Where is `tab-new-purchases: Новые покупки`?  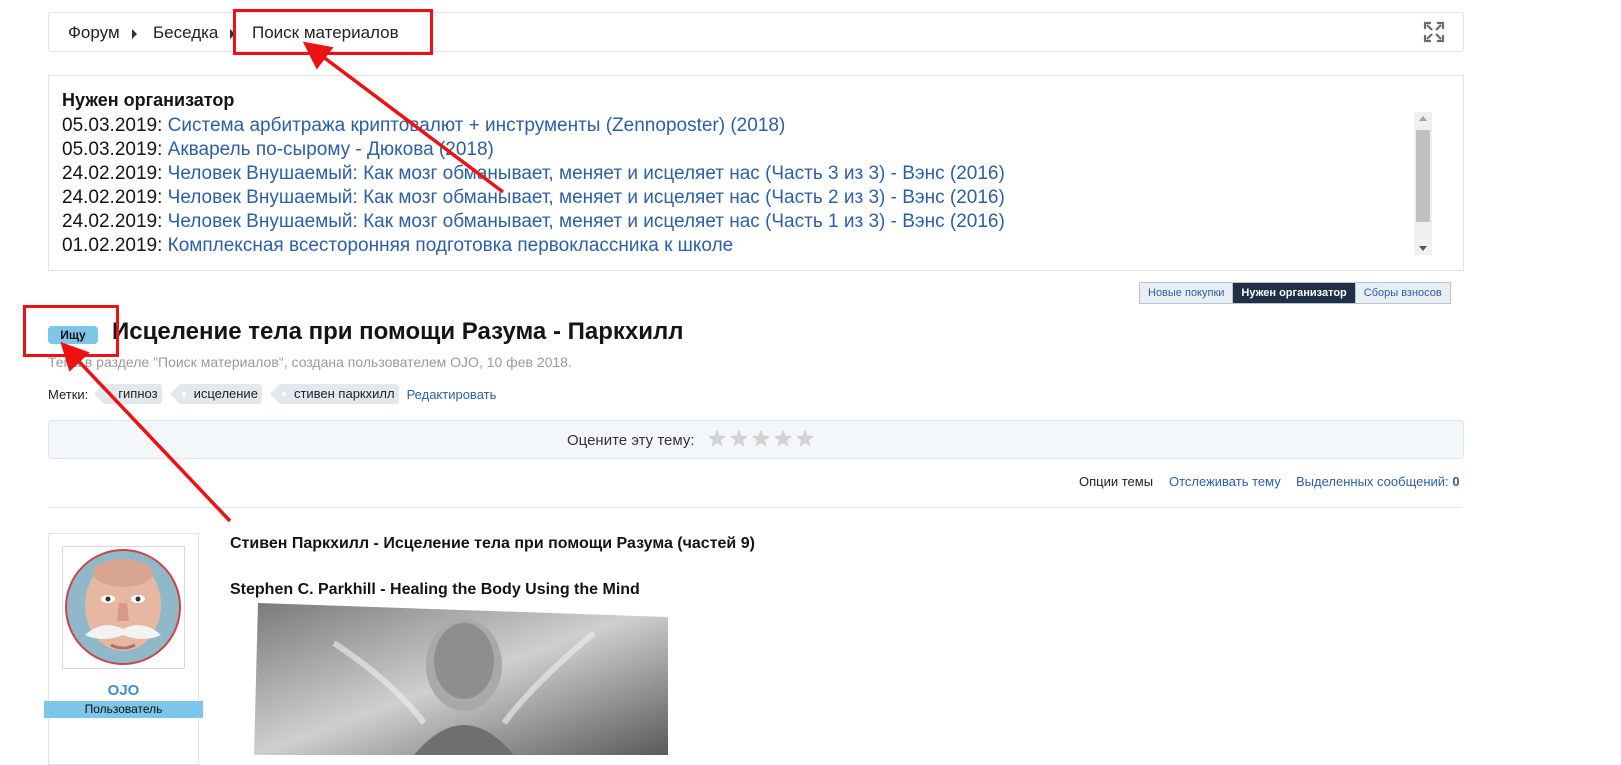
tab-new-purchases: Новые покупки is located at coordinates (1187, 293).